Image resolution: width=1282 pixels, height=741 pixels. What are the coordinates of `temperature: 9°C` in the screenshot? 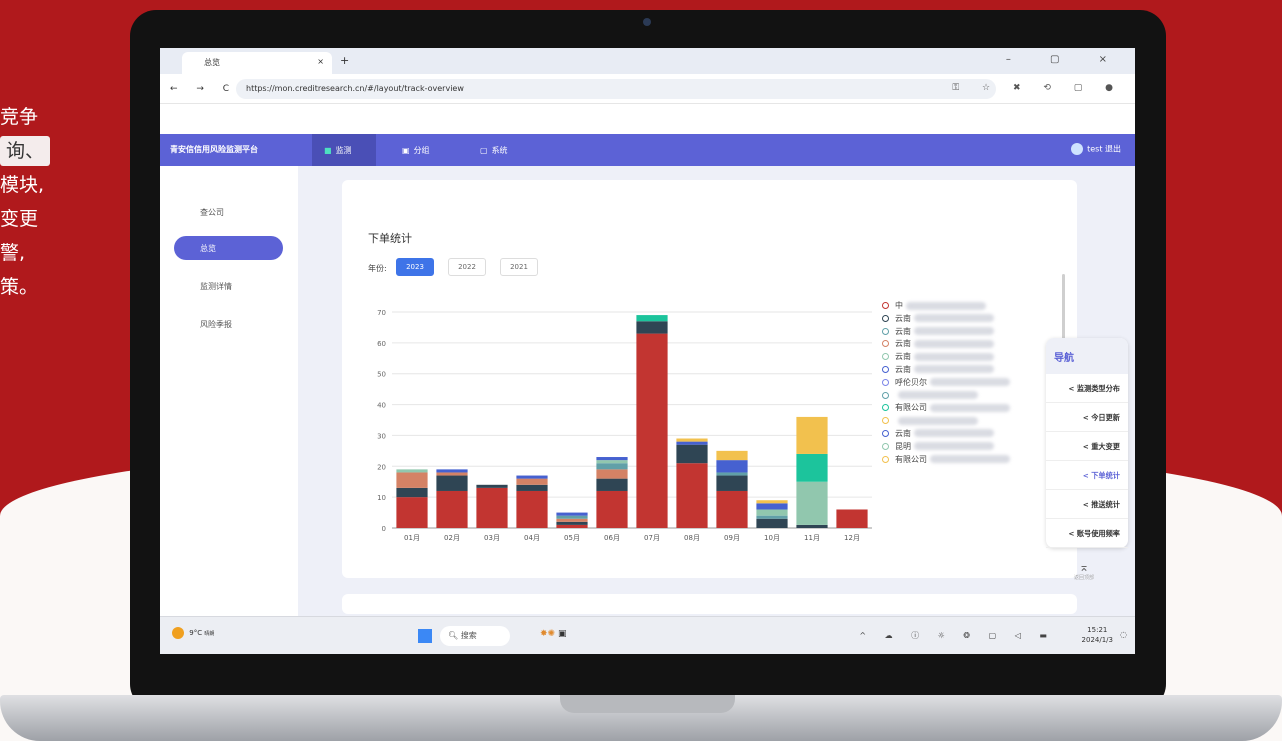 It's located at (196, 633).